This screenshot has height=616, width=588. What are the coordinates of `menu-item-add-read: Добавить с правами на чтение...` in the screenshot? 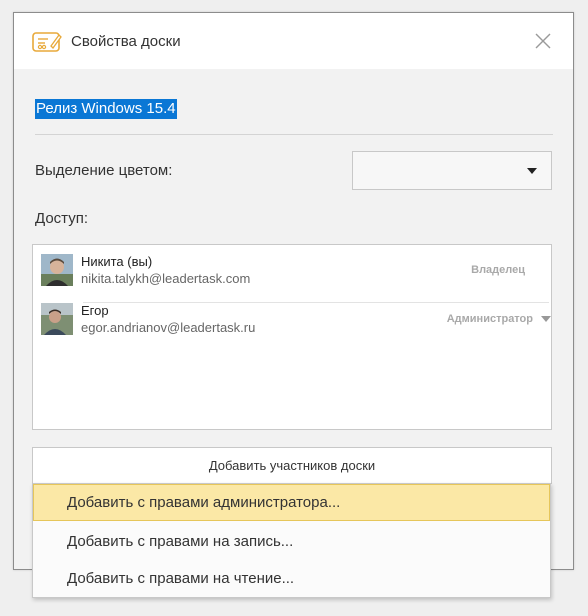 It's located at (291, 578).